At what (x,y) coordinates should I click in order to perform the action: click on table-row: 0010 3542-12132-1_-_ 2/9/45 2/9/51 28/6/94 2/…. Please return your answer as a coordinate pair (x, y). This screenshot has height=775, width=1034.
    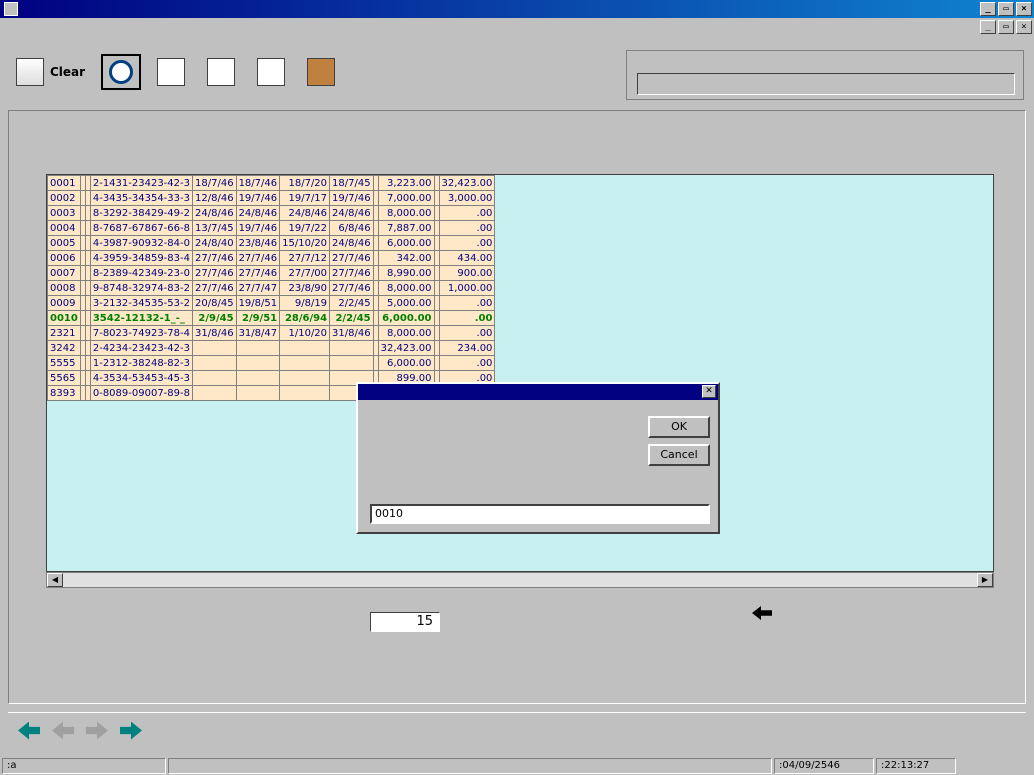
    Looking at the image, I should click on (271, 318).